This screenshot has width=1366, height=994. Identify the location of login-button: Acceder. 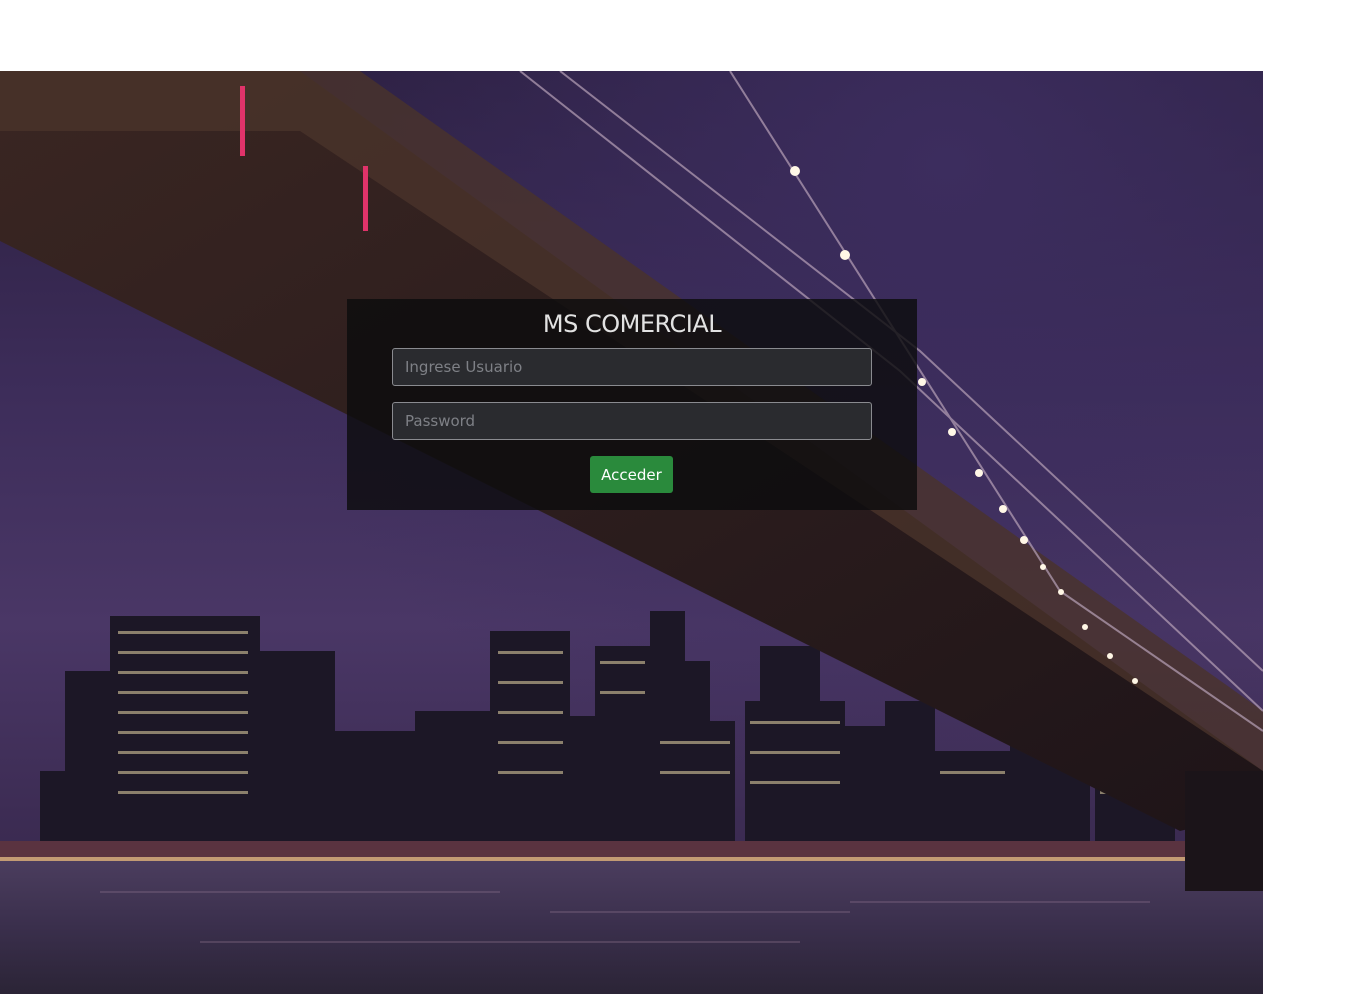
(631, 474).